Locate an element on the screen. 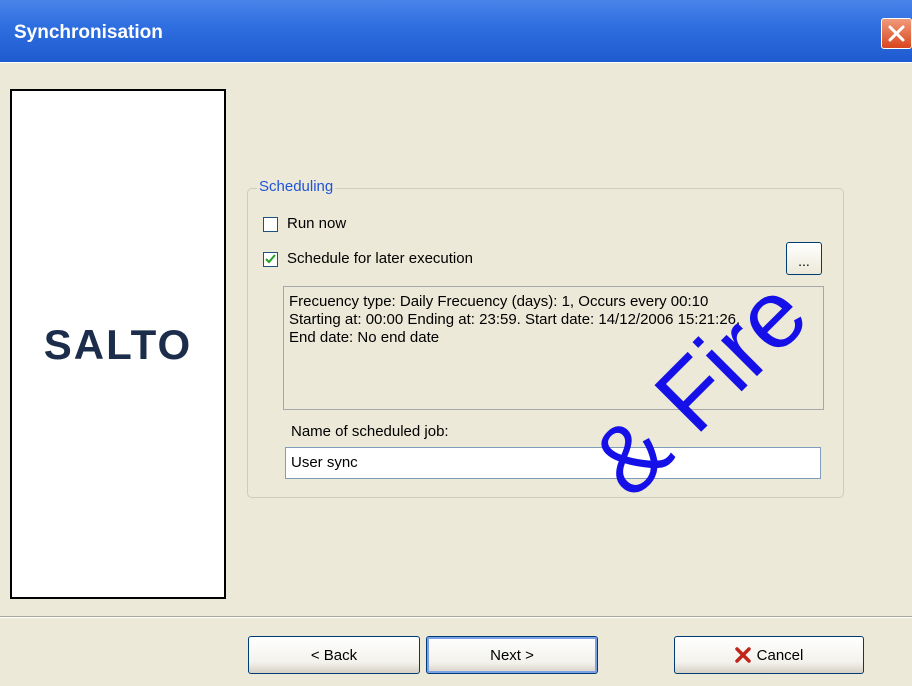 The image size is (912, 686). salto-logo: SALTO is located at coordinates (118, 344).